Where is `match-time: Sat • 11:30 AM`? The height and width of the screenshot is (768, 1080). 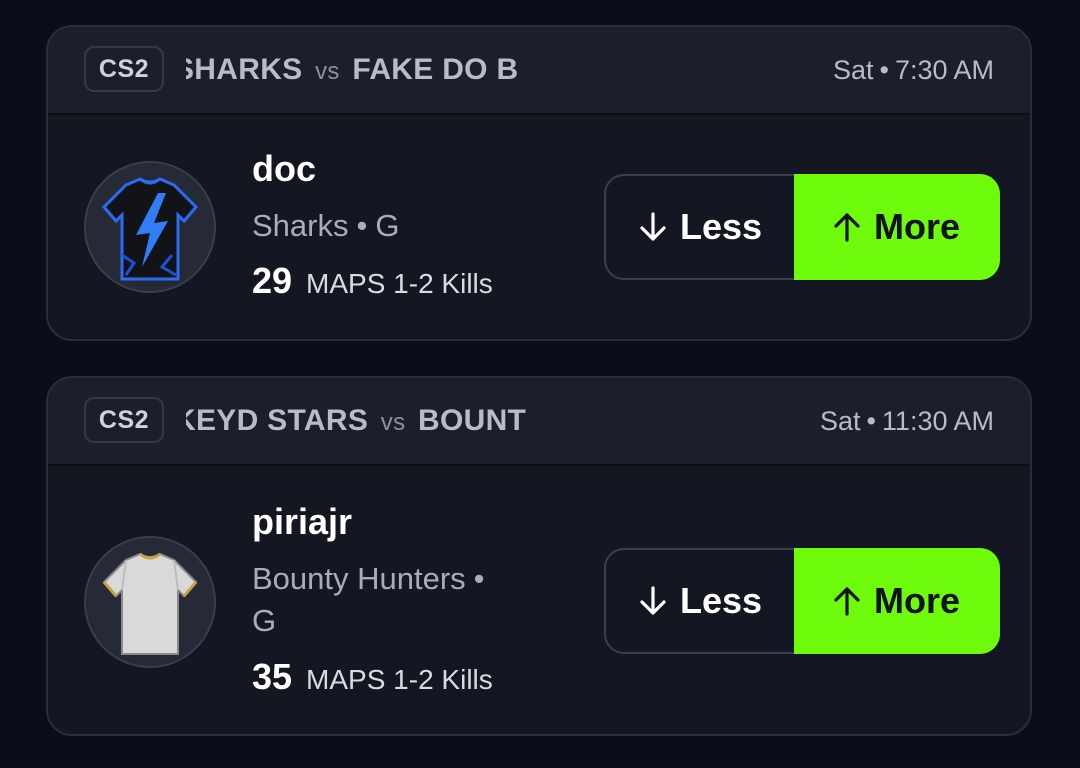 match-time: Sat • 11:30 AM is located at coordinates (906, 421).